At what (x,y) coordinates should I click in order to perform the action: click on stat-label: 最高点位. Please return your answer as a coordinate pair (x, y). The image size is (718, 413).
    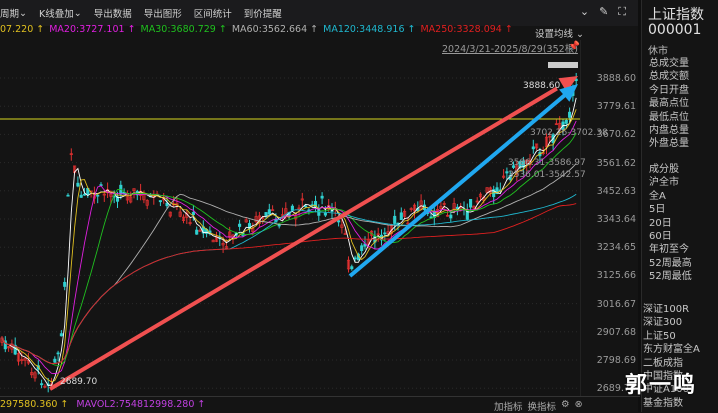
    Looking at the image, I should click on (669, 104).